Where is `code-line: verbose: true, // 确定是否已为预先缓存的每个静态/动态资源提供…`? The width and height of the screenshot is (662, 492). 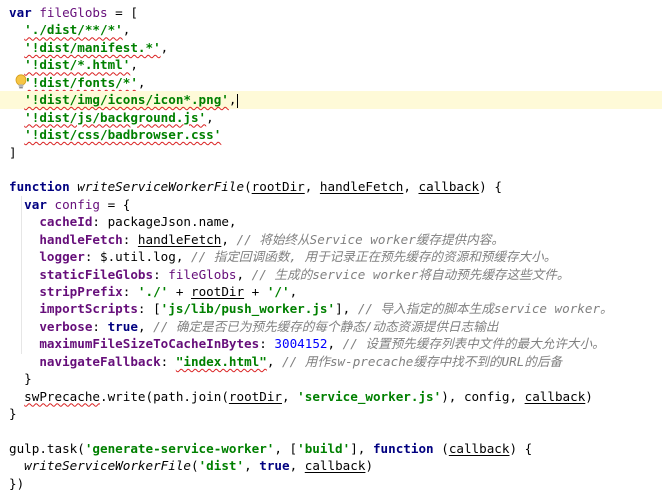
code-line: verbose: true, // 确定是否已为预先缓存的每个静态/动态资源提供… is located at coordinates (331, 326).